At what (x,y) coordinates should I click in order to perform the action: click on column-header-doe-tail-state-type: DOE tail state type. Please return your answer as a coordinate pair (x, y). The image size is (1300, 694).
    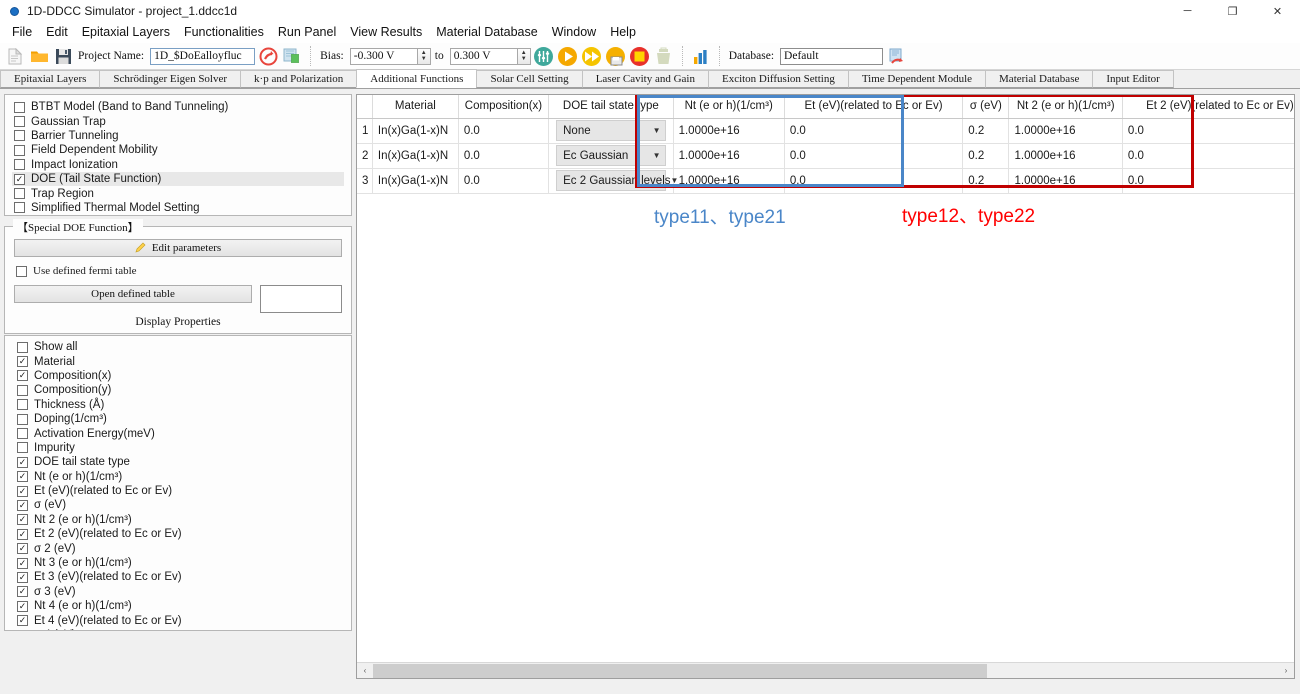
    Looking at the image, I should click on (611, 107).